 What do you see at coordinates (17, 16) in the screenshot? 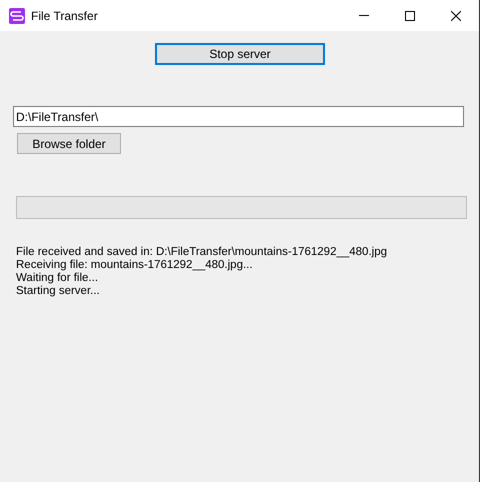
I see `app-icon` at bounding box center [17, 16].